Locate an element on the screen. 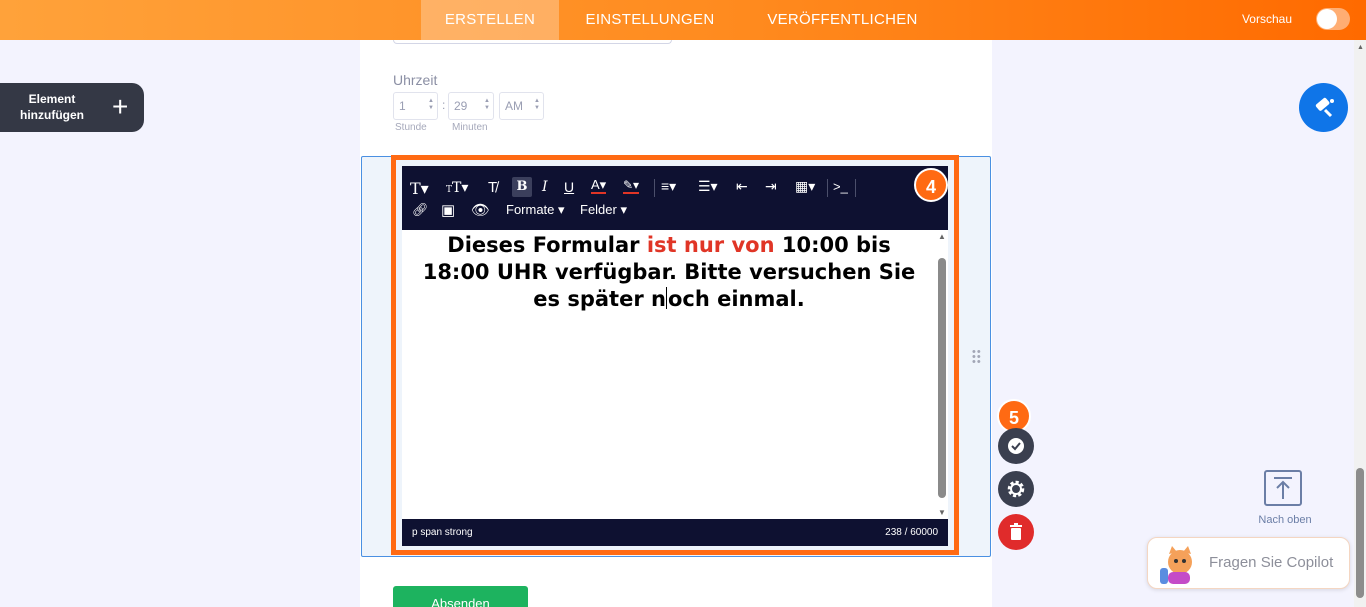 This screenshot has height=607, width=1366. page-scroll-thumb is located at coordinates (1360, 533).